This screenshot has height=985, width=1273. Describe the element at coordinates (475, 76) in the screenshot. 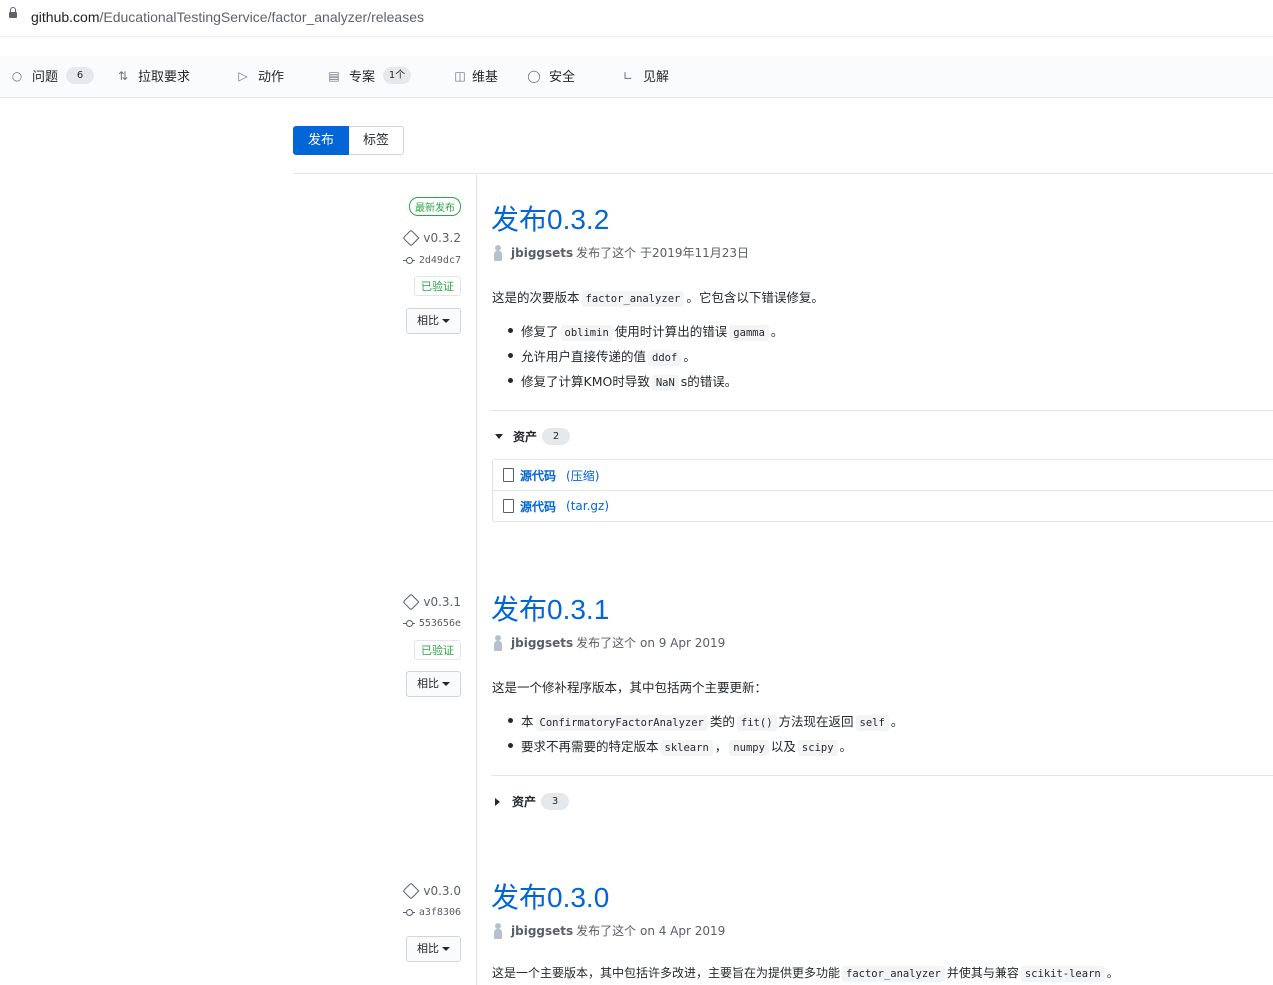

I see `nav-wiki: ◫ 维基` at that location.